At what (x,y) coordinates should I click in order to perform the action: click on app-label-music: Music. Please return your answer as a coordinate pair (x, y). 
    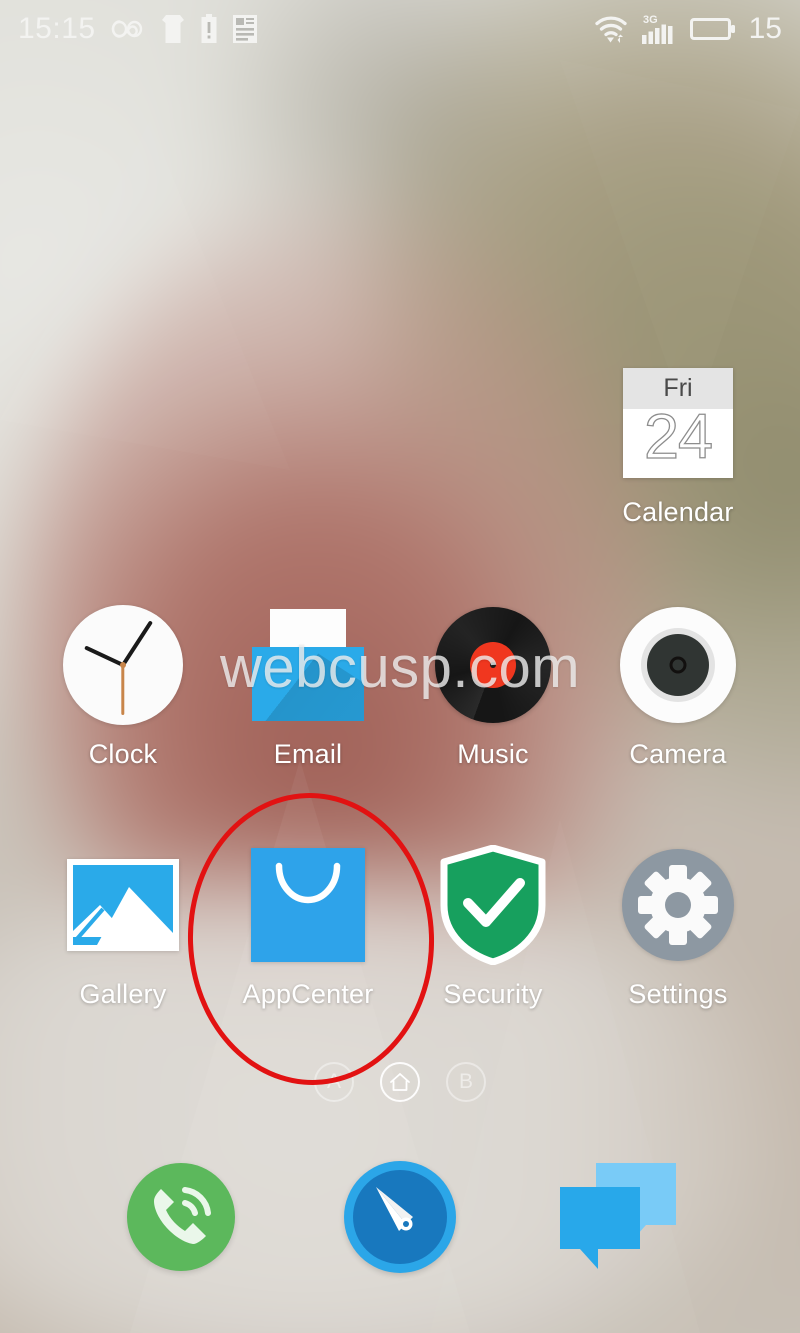
    Looking at the image, I should click on (493, 754).